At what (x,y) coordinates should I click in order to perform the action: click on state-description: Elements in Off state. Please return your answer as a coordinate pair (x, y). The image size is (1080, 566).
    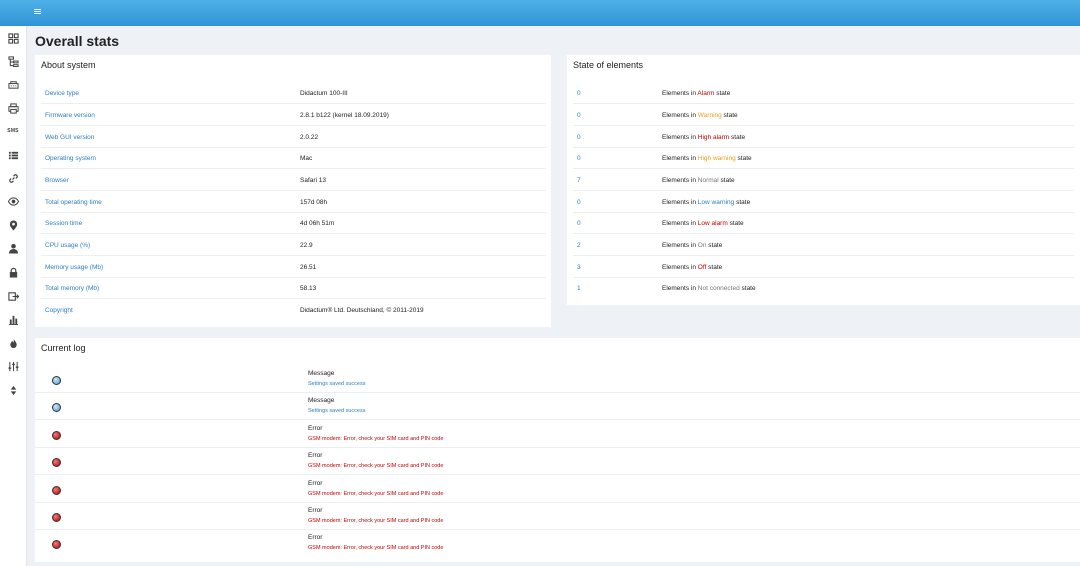
    Looking at the image, I should click on (692, 267).